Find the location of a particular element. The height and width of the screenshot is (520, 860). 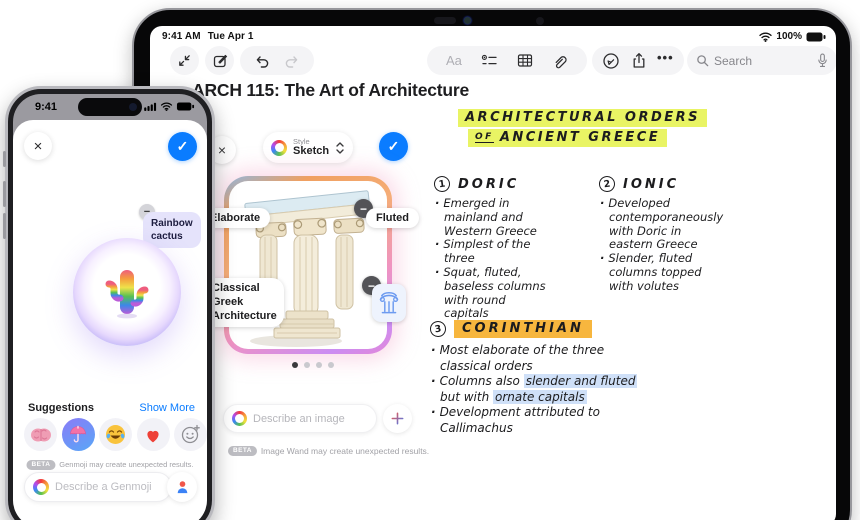

compose-icon is located at coordinates (220, 61).